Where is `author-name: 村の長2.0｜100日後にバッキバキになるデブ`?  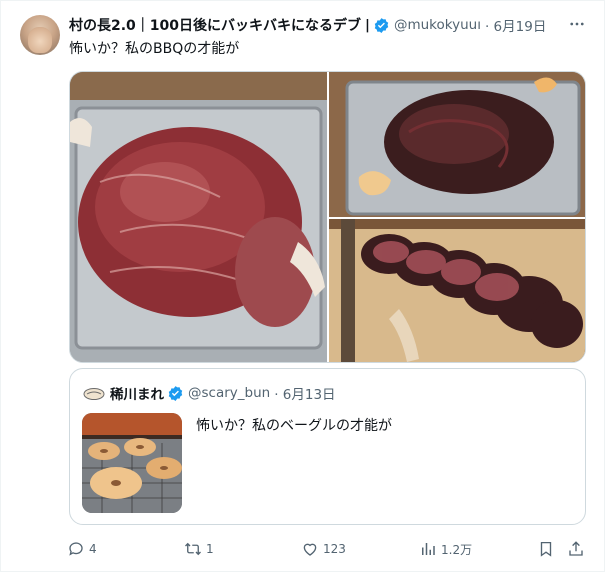
author-name: 村の長2.0｜100日後にバッキバキになるデブ is located at coordinates (215, 25).